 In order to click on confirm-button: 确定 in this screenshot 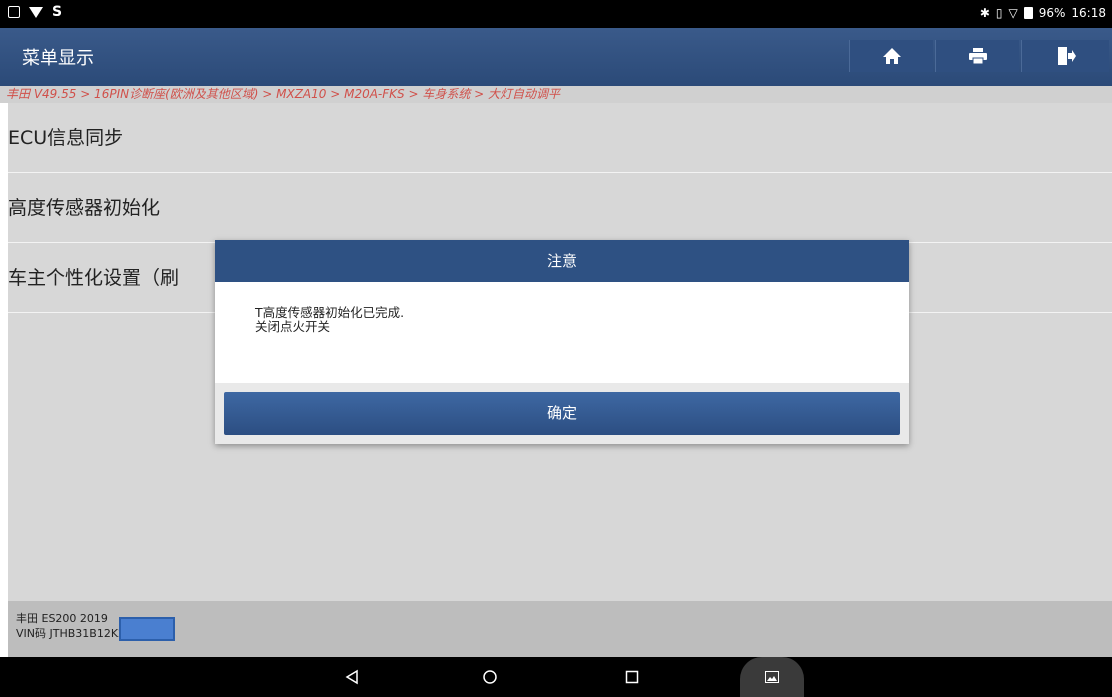, I will do `click(562, 413)`.